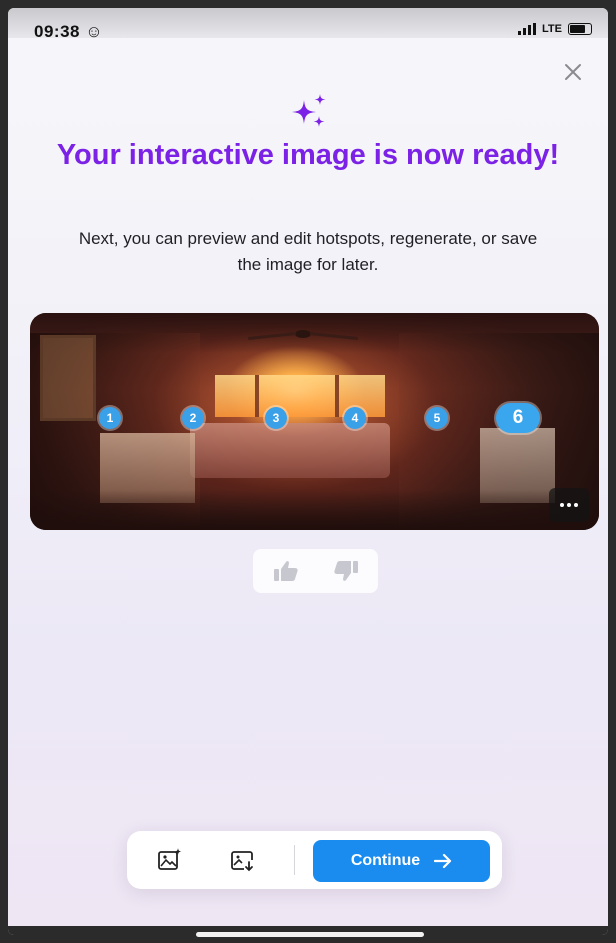 This screenshot has width=616, height=943. I want to click on image-floor, so click(314, 510).